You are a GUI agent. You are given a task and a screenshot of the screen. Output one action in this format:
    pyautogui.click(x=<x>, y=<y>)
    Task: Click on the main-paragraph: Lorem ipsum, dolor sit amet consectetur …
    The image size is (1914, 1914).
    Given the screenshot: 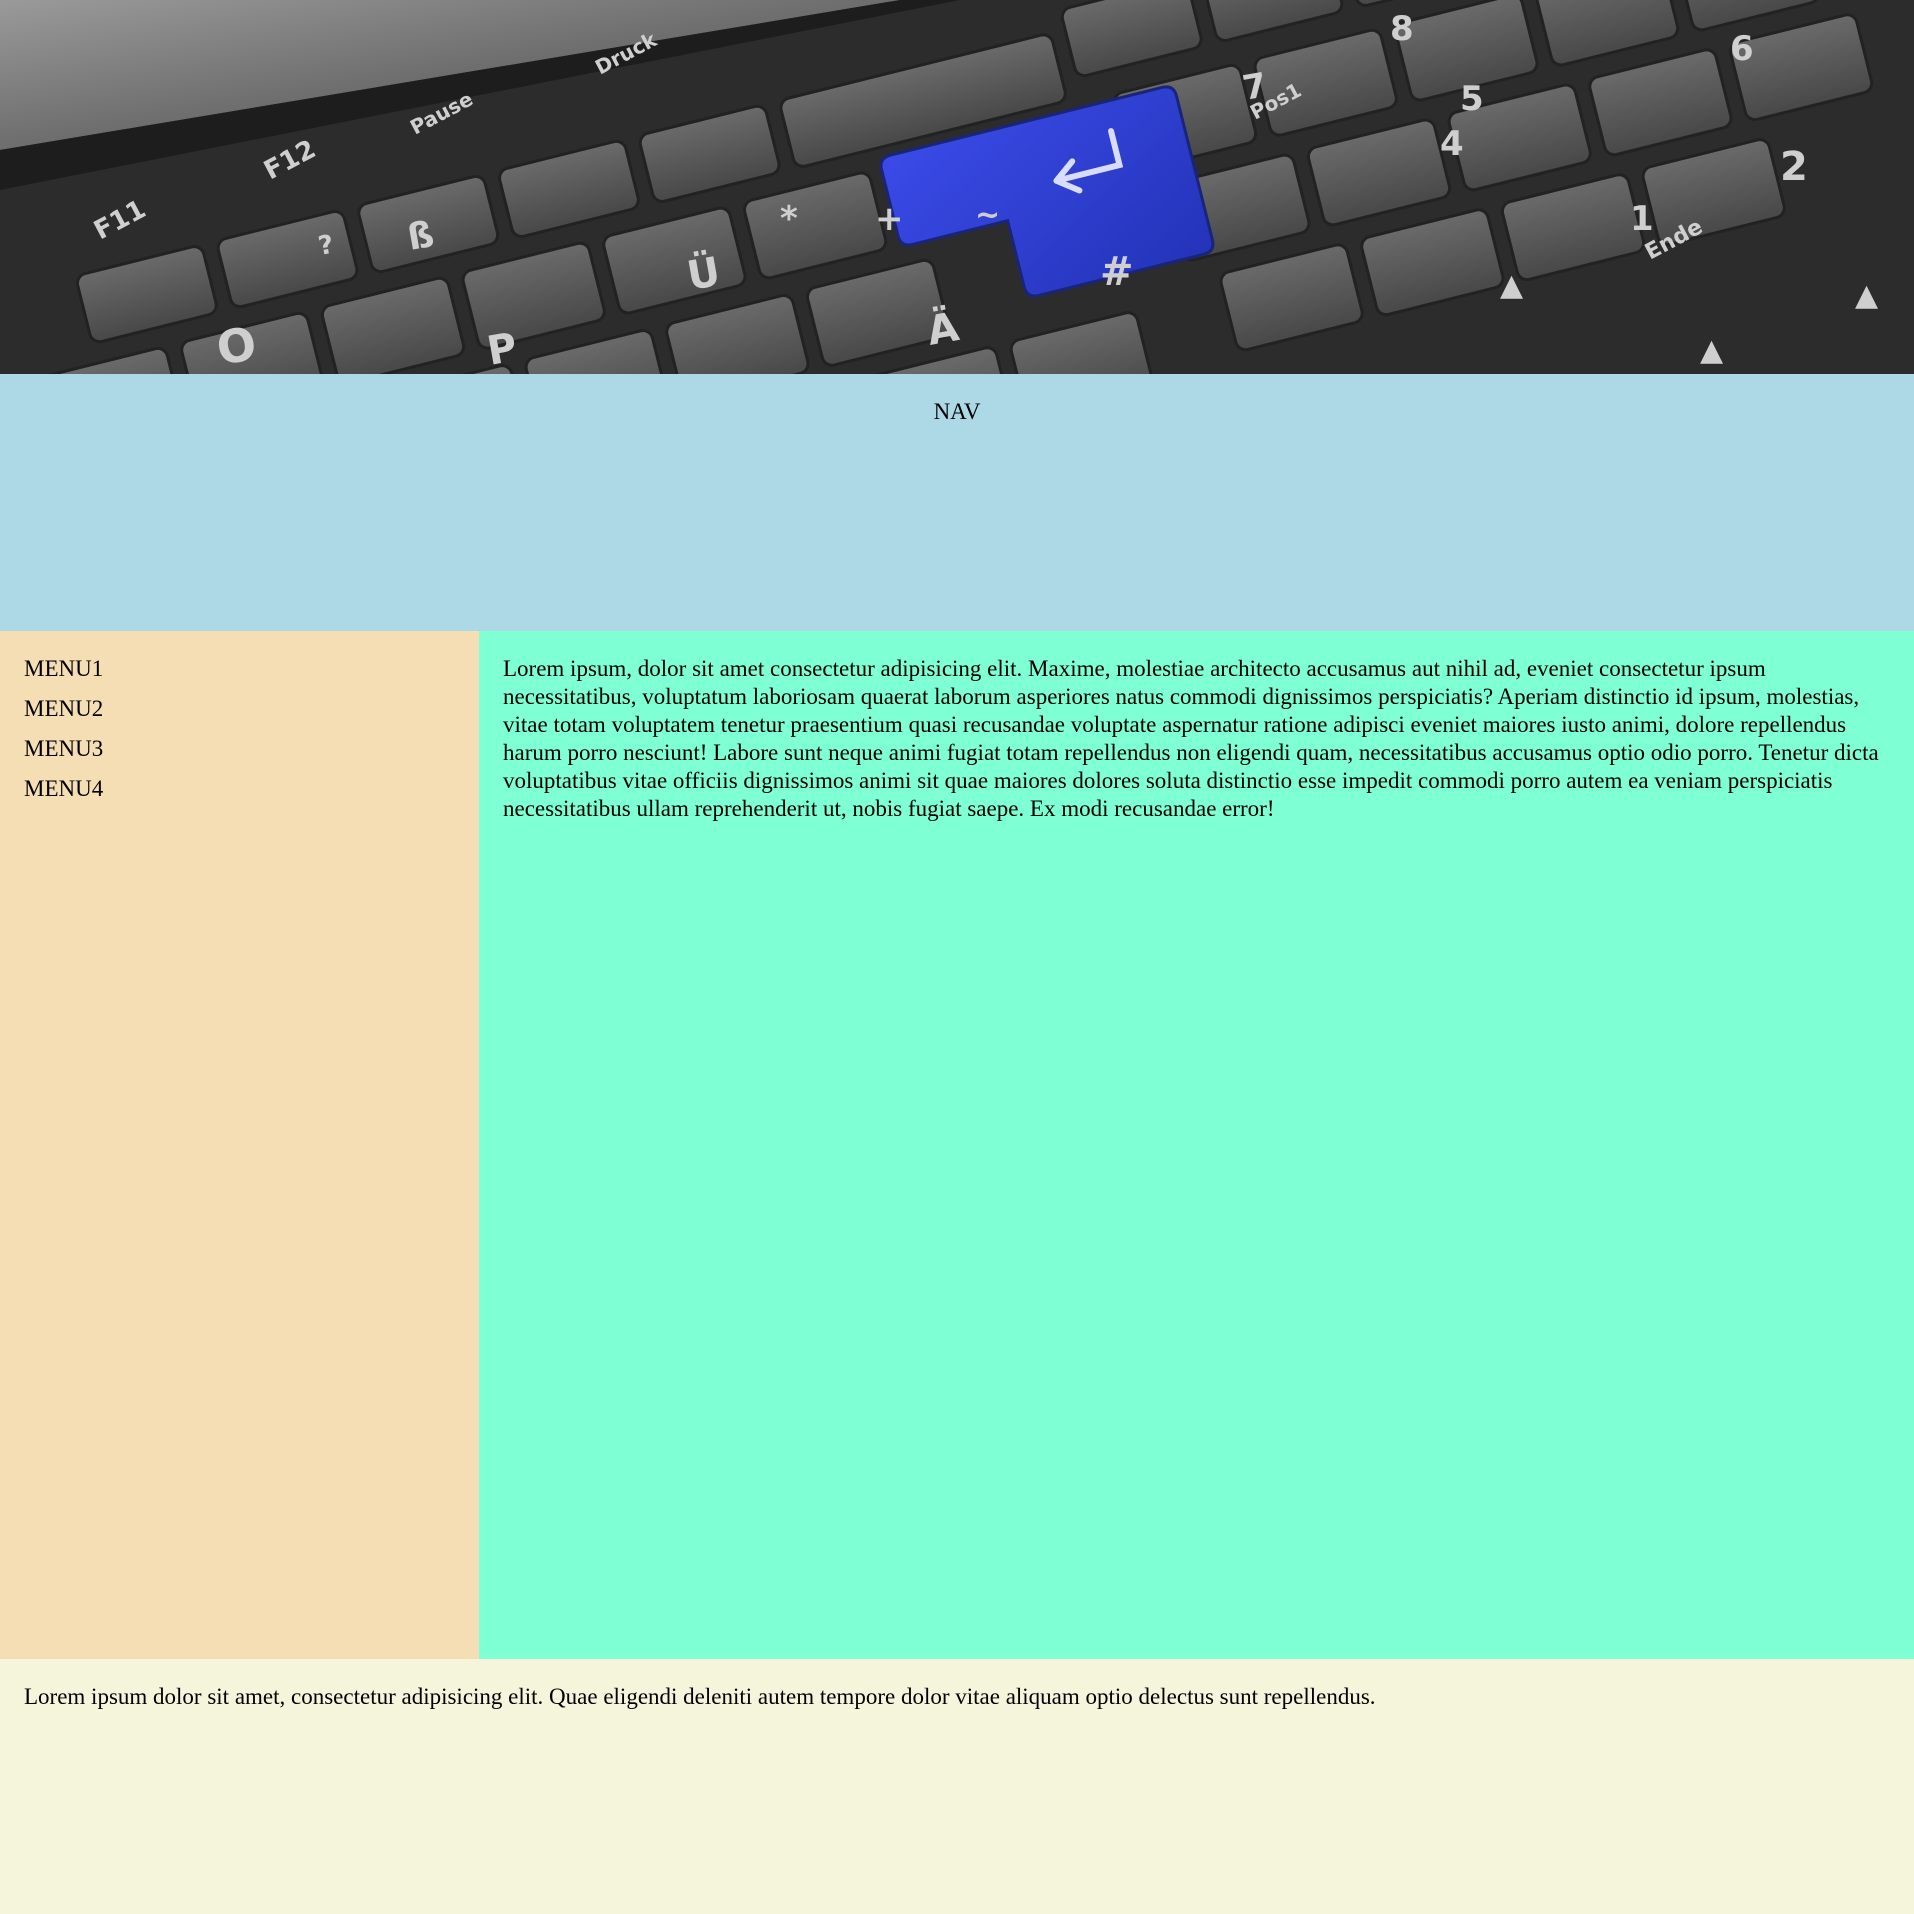 What is the action you would take?
    pyautogui.click(x=1191, y=738)
    